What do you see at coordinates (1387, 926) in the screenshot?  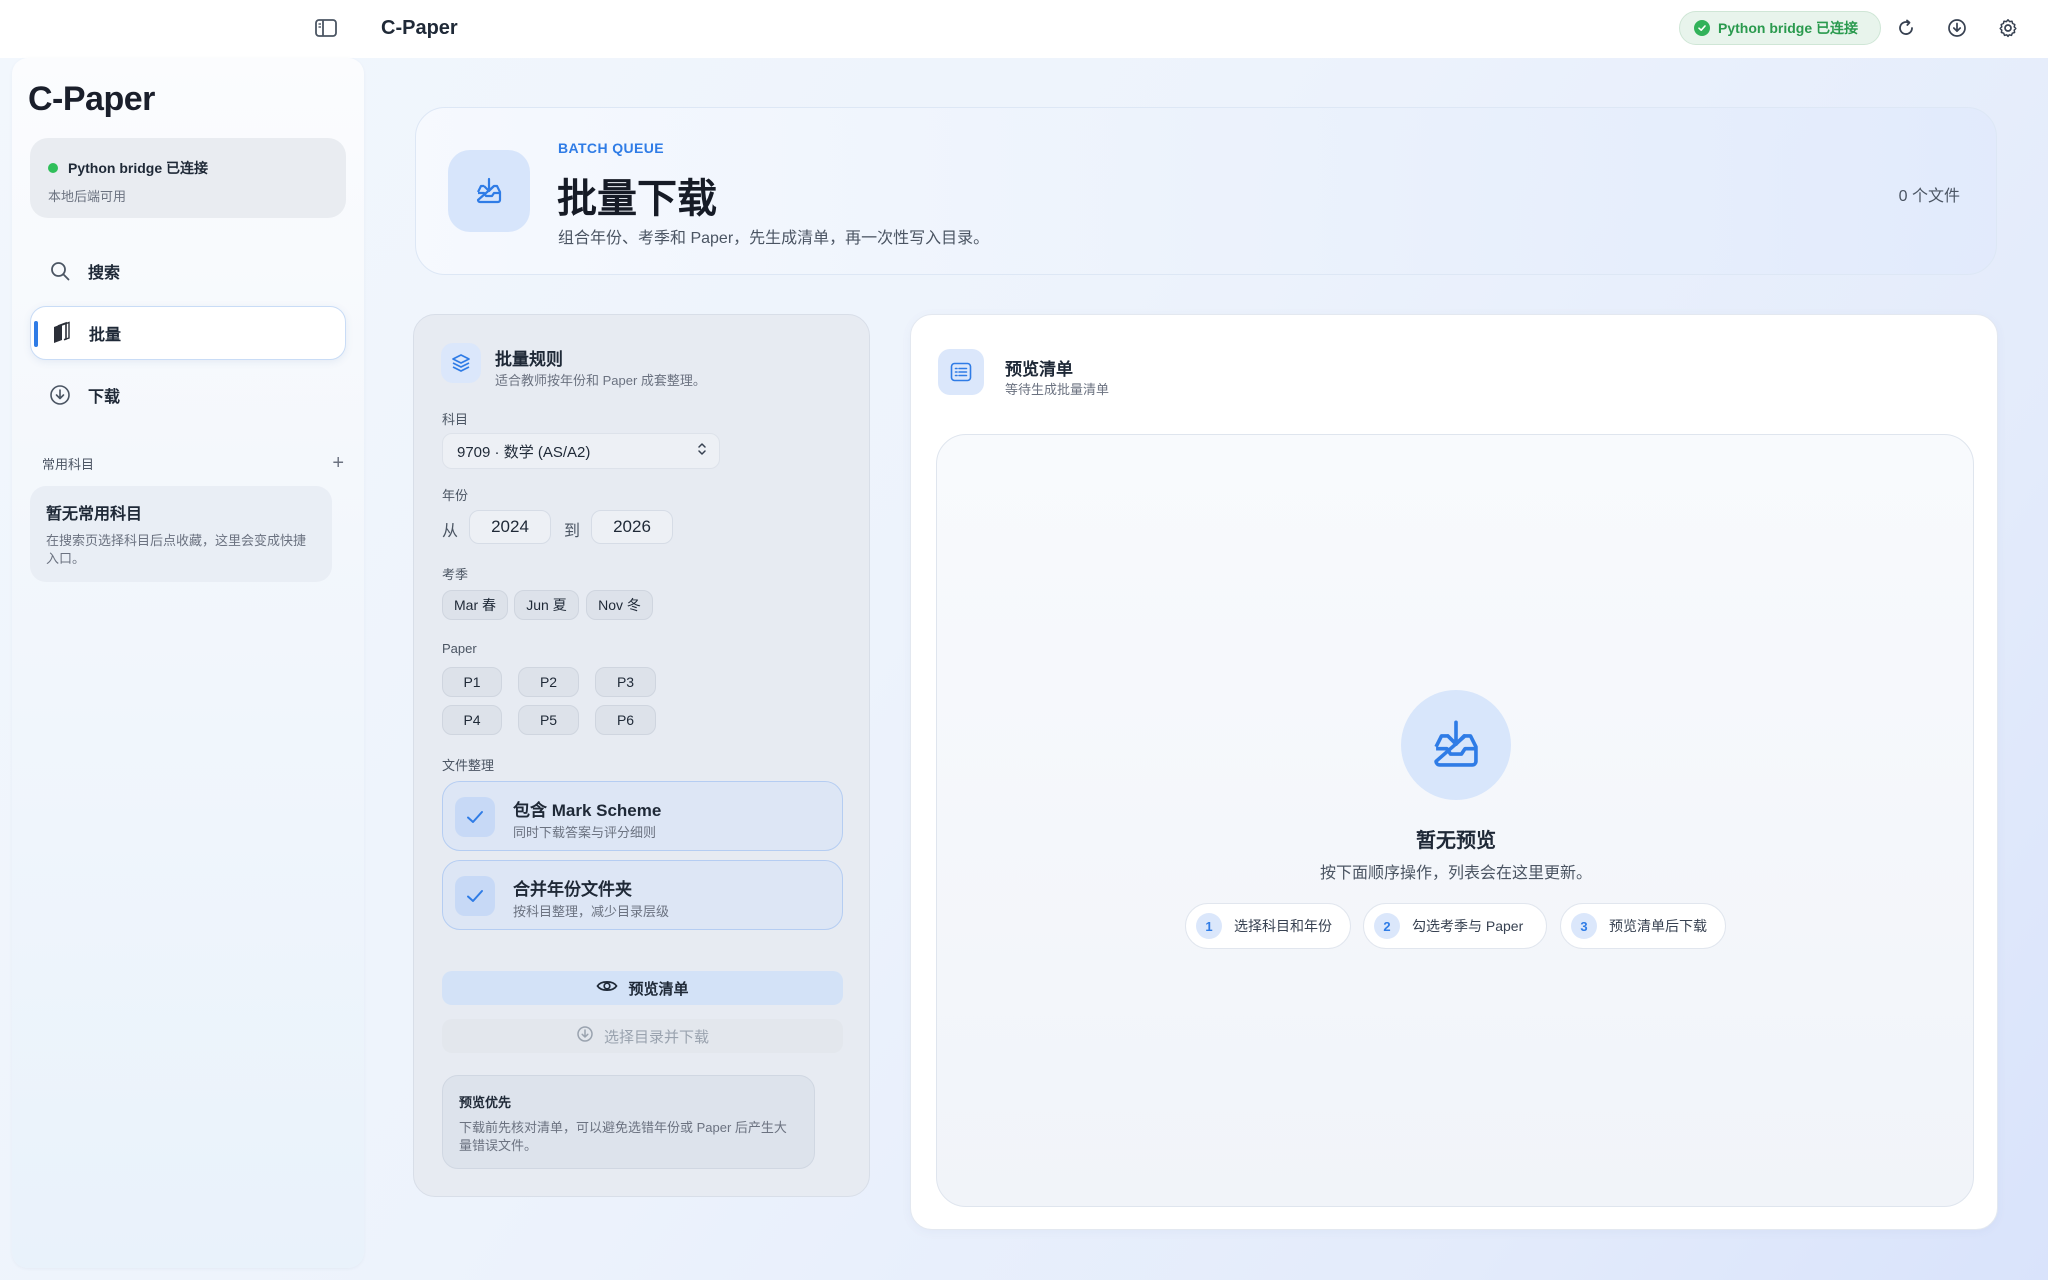 I see `step-number: 2` at bounding box center [1387, 926].